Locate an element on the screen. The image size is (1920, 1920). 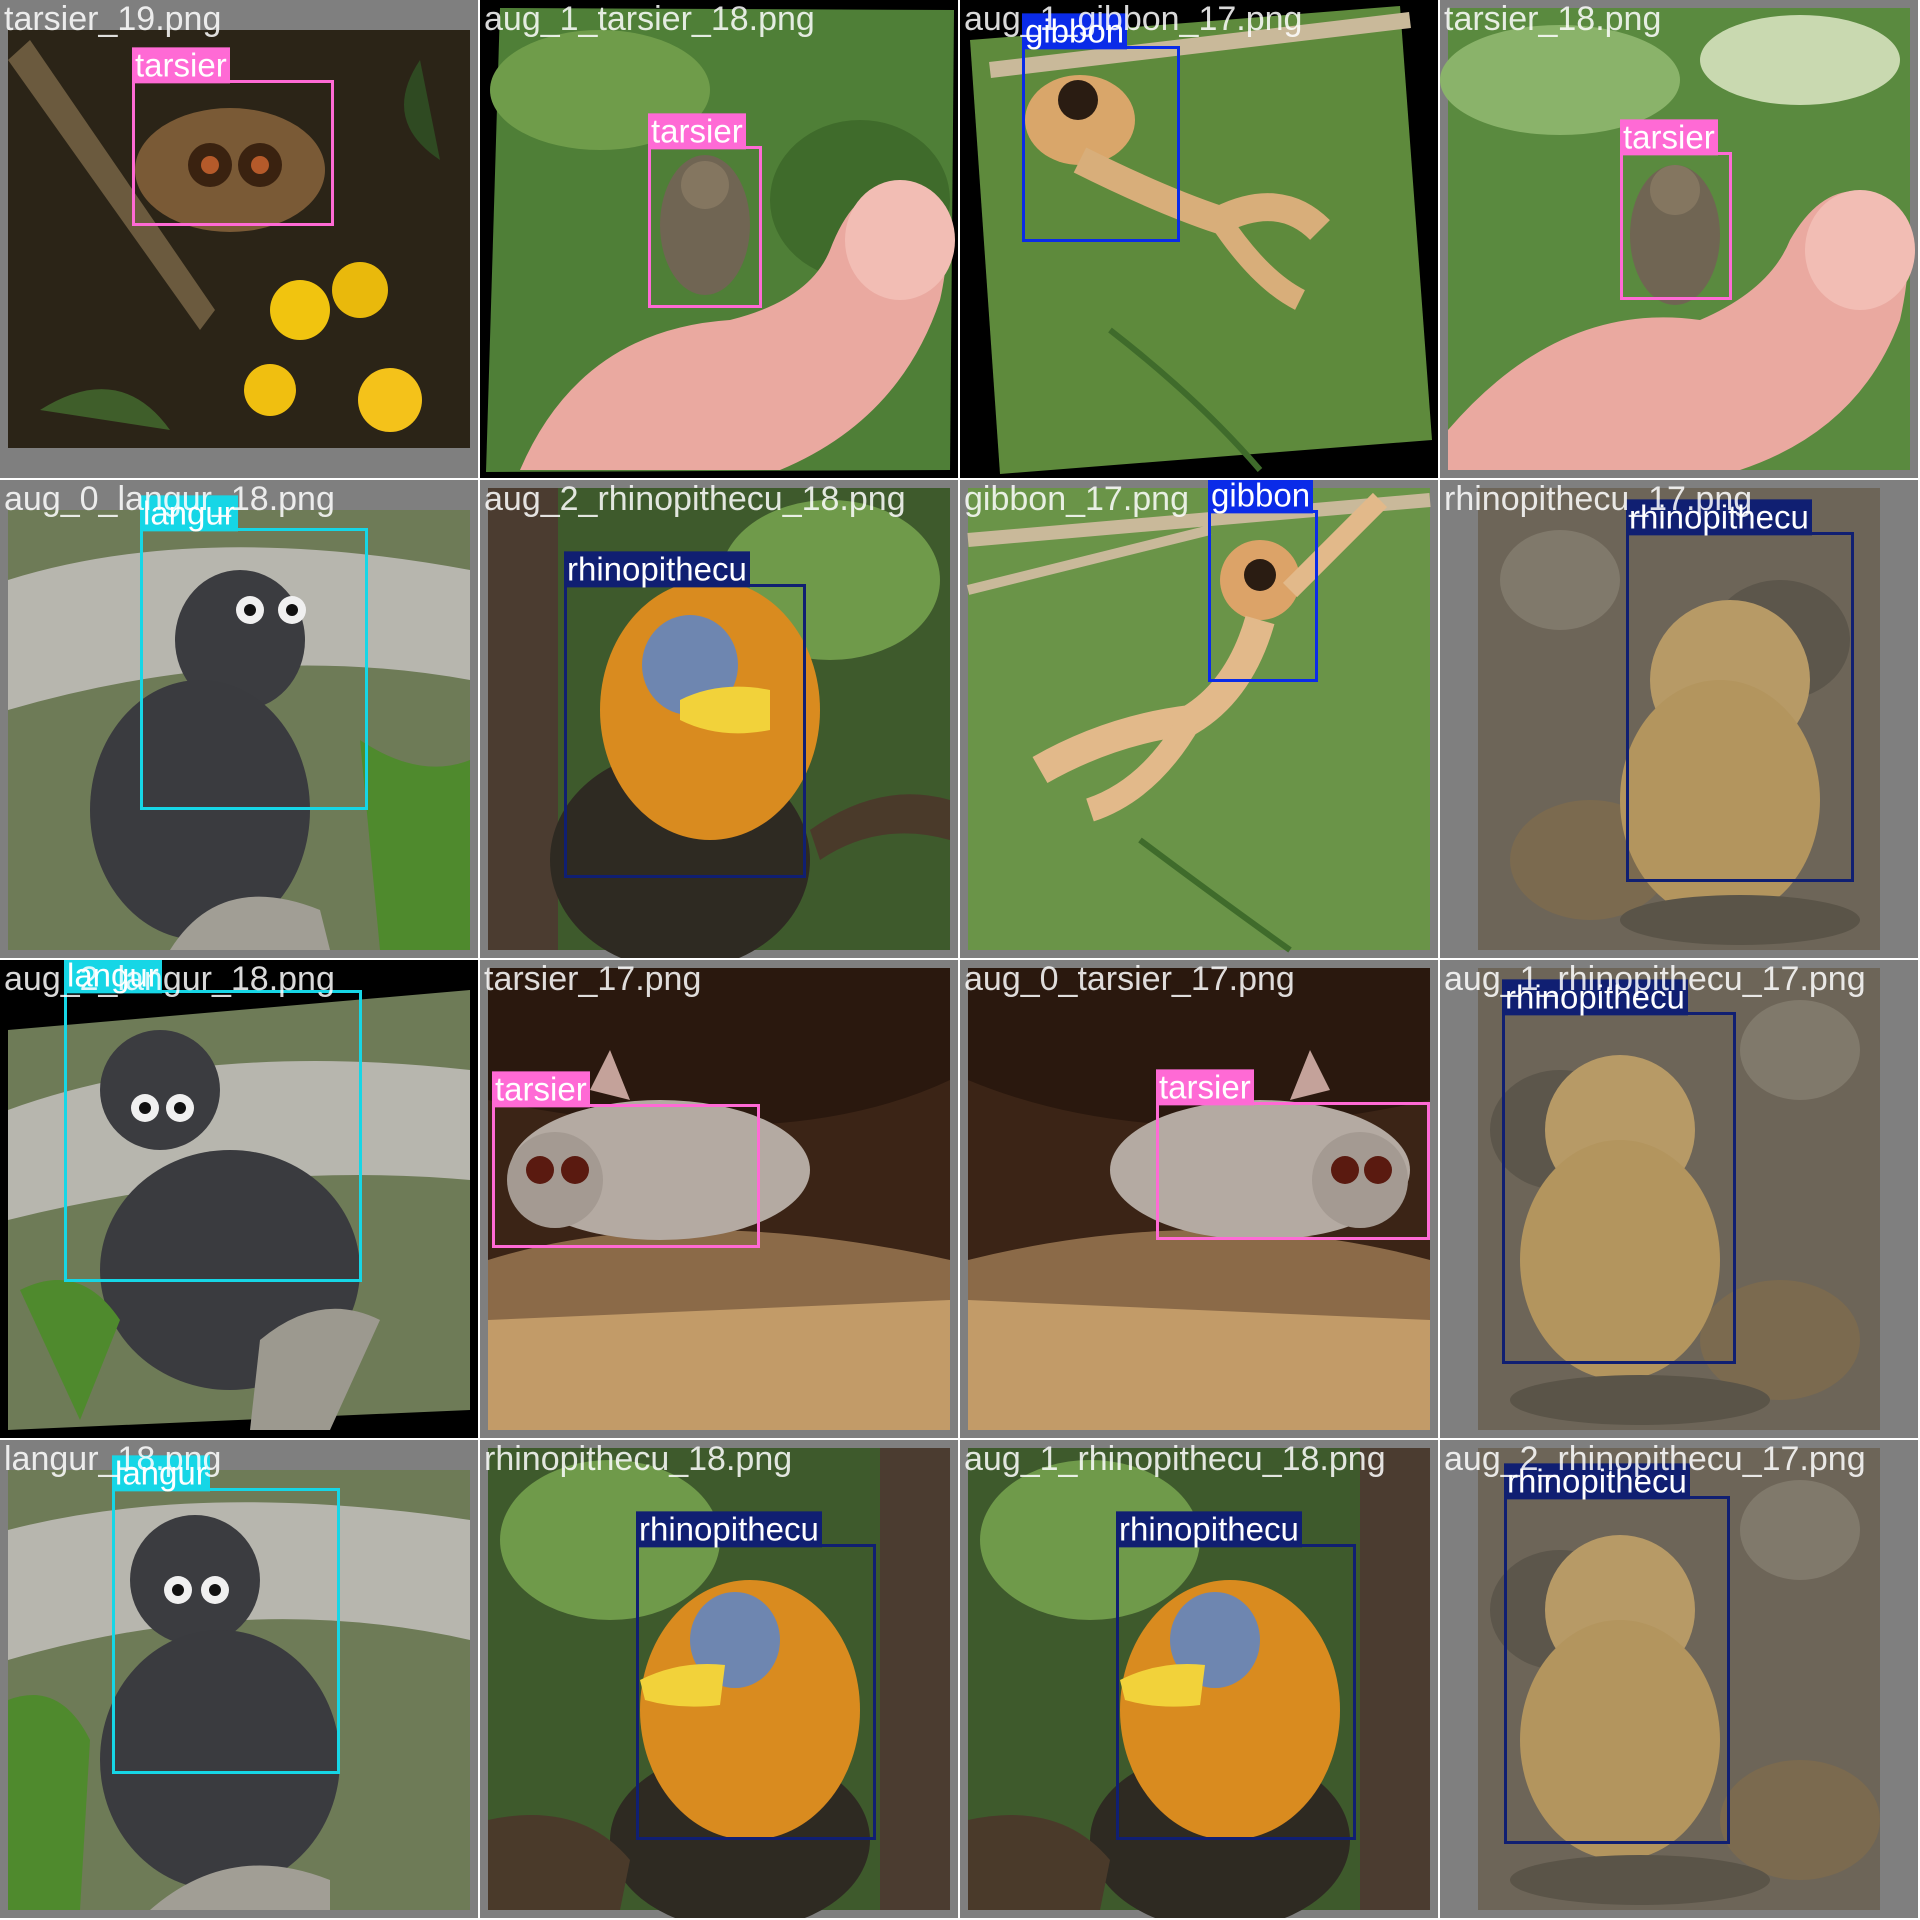
gibbon-photo is located at coordinates (1198, 720).